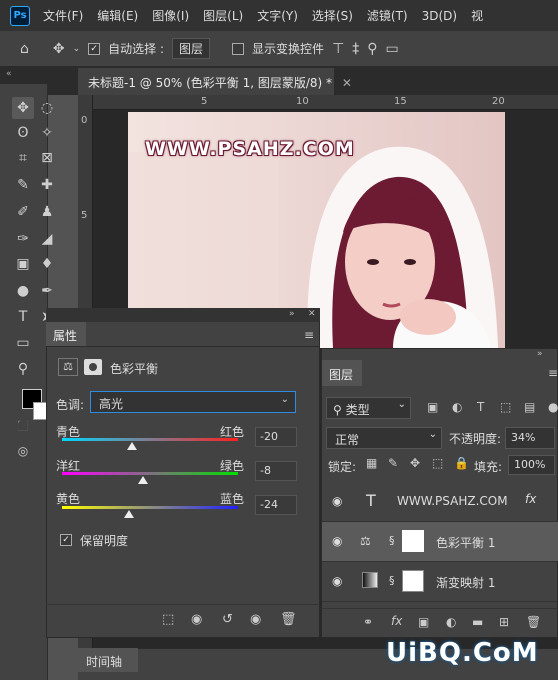 This screenshot has width=558, height=680. Describe the element at coordinates (150, 473) in the screenshot. I see `magenta-green-slider-track` at that location.